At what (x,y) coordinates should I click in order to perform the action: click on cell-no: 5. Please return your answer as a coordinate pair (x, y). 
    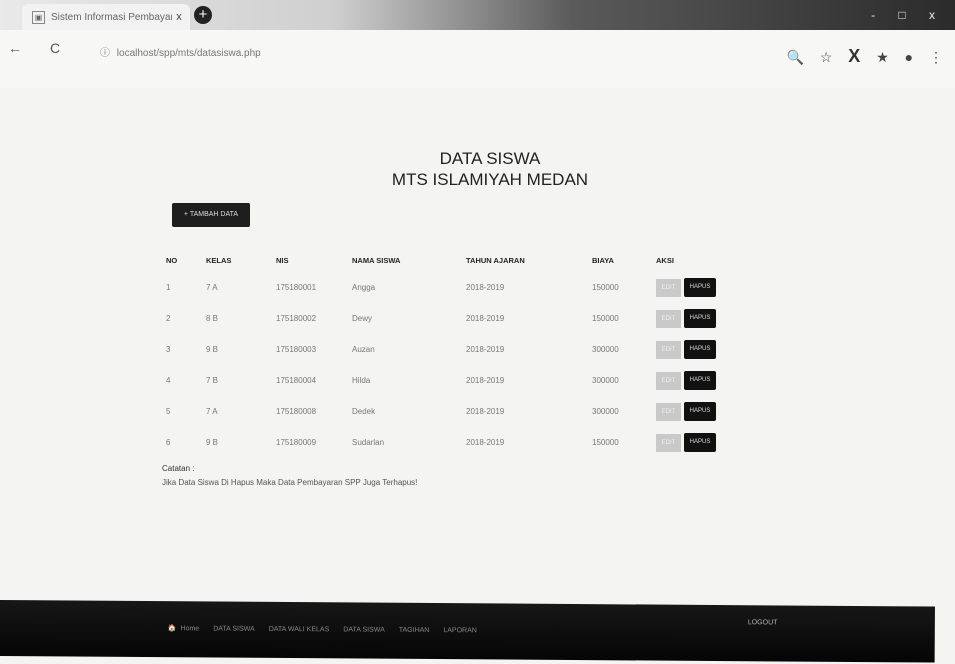
    Looking at the image, I should click on (168, 411).